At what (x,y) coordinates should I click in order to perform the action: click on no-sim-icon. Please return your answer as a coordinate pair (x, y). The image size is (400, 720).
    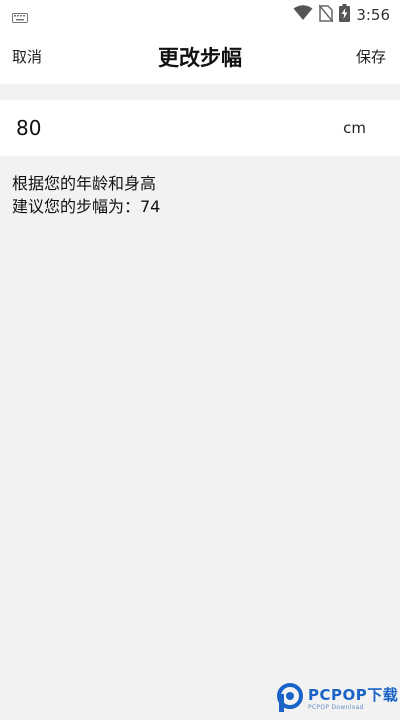
    Looking at the image, I should click on (326, 15).